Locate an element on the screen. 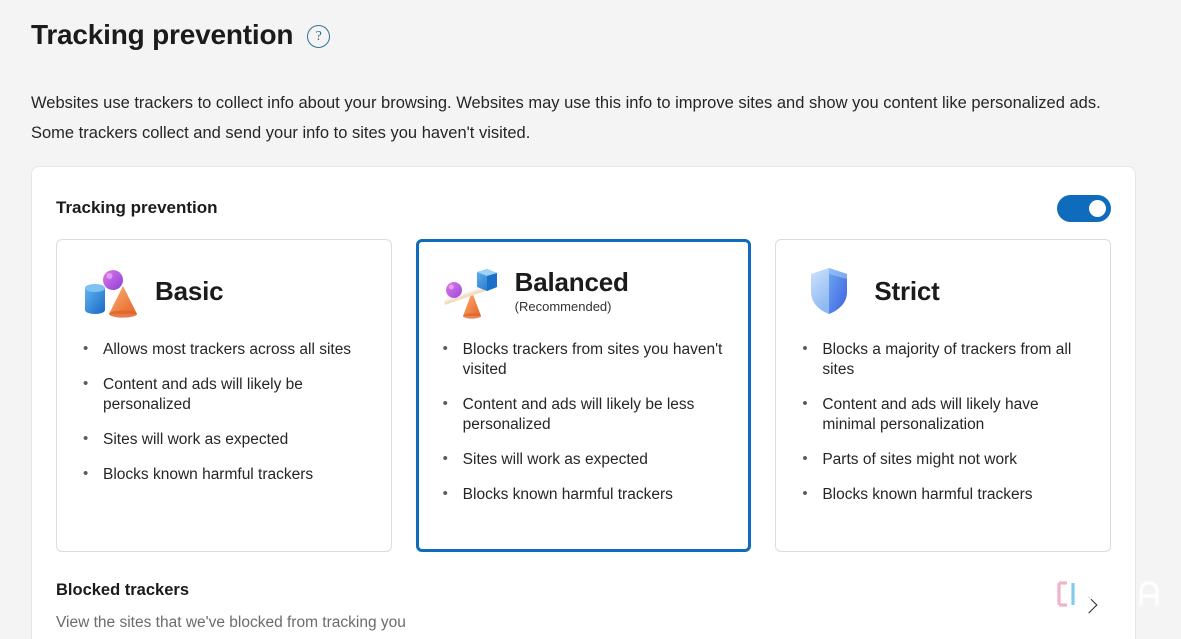 The height and width of the screenshot is (639, 1181). option-name-basic: Basic is located at coordinates (189, 291).